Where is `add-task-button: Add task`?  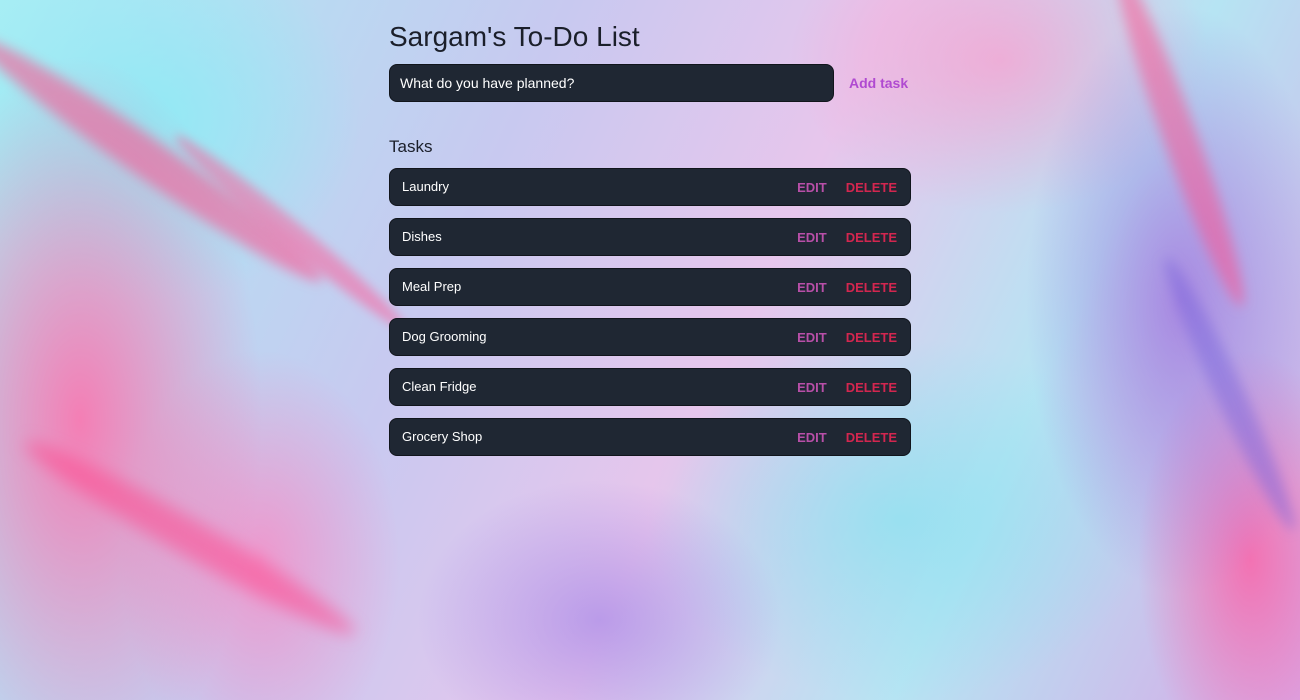
add-task-button: Add task is located at coordinates (878, 83).